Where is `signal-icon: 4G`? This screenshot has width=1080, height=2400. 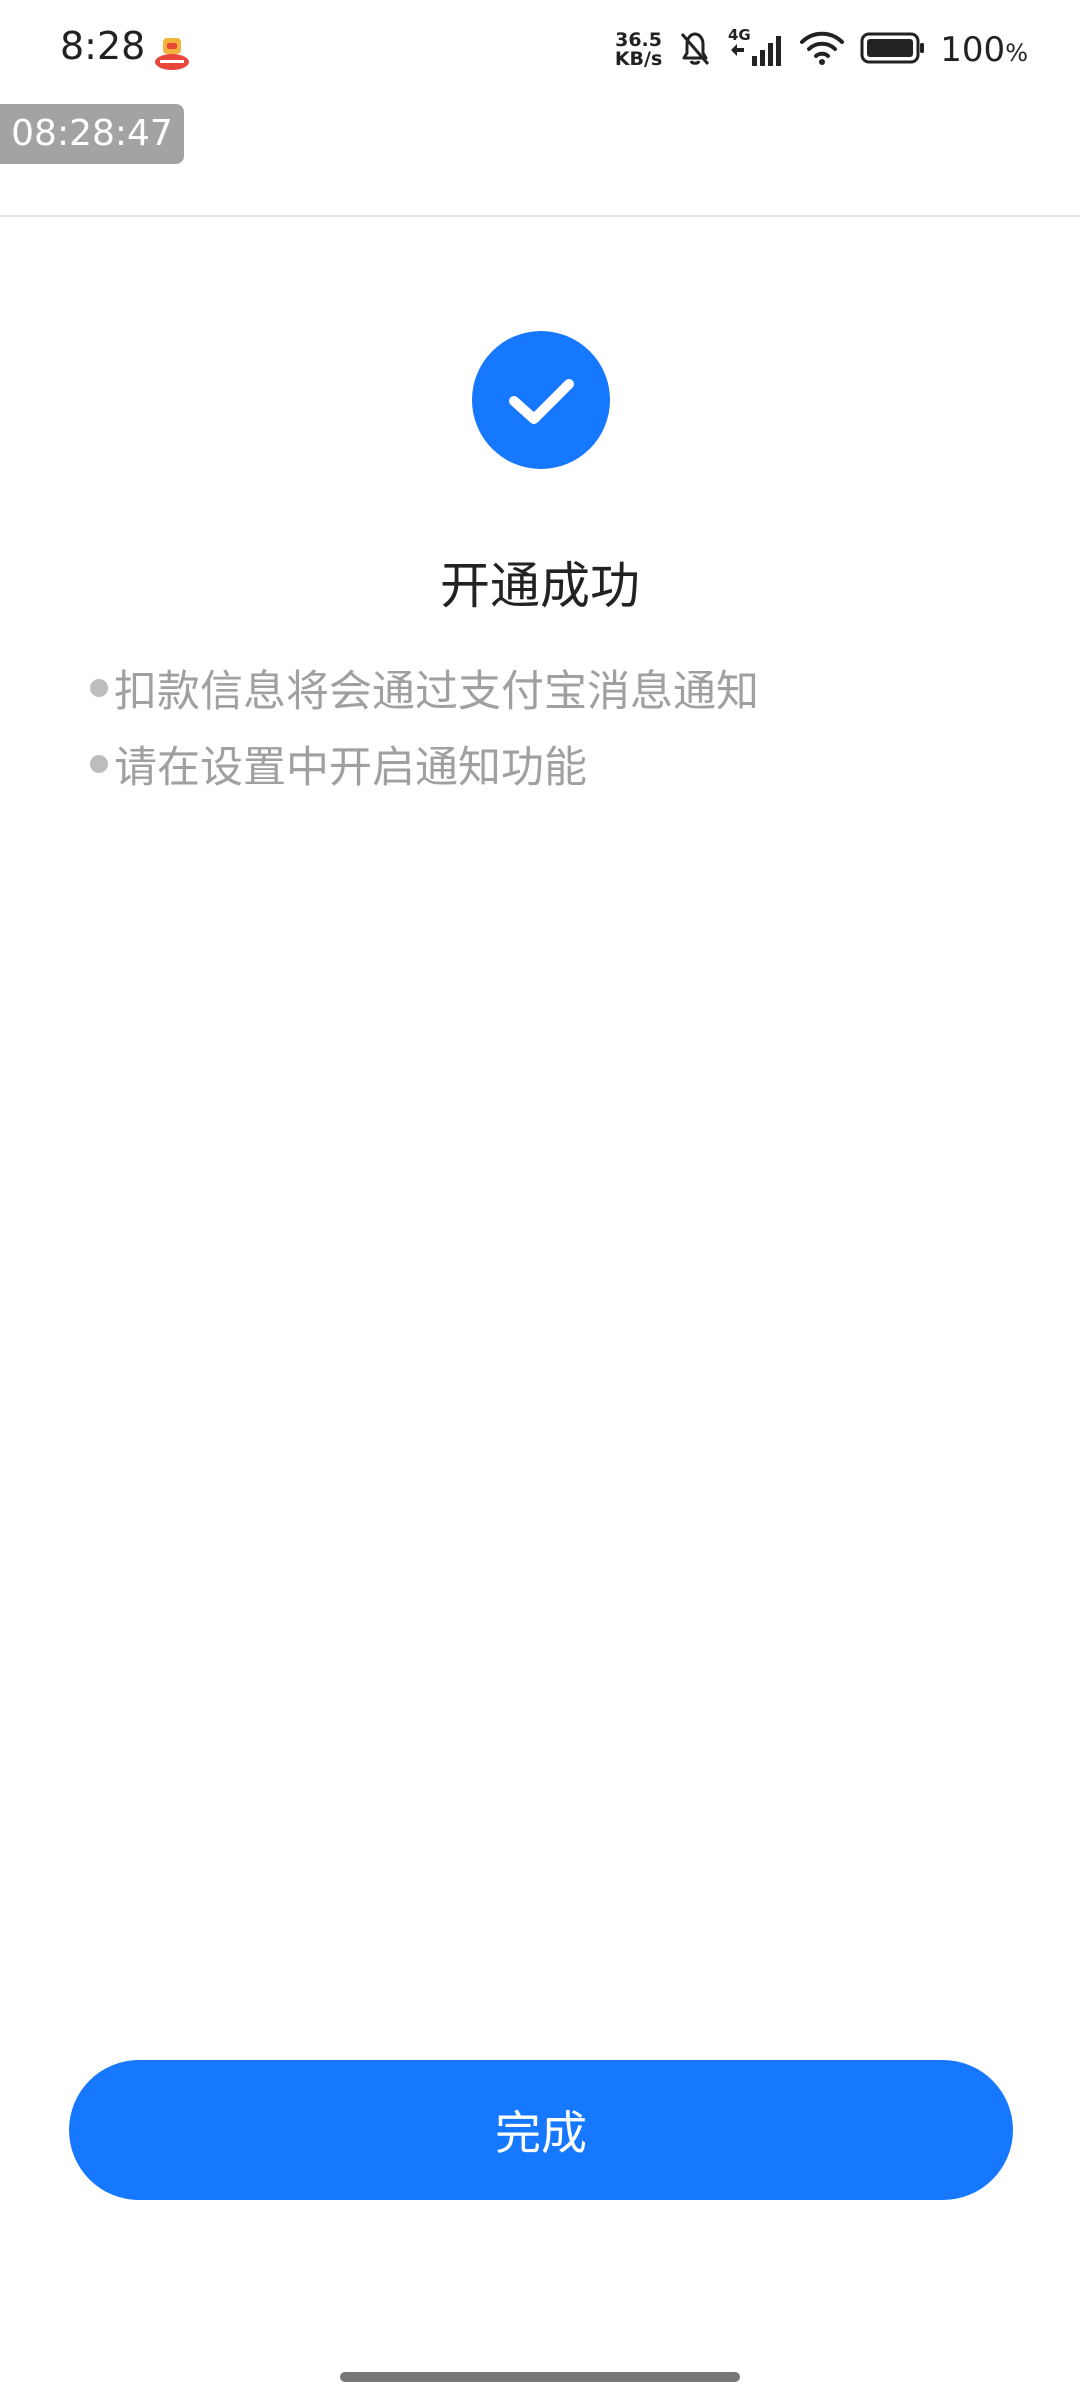 signal-icon: 4G is located at coordinates (756, 50).